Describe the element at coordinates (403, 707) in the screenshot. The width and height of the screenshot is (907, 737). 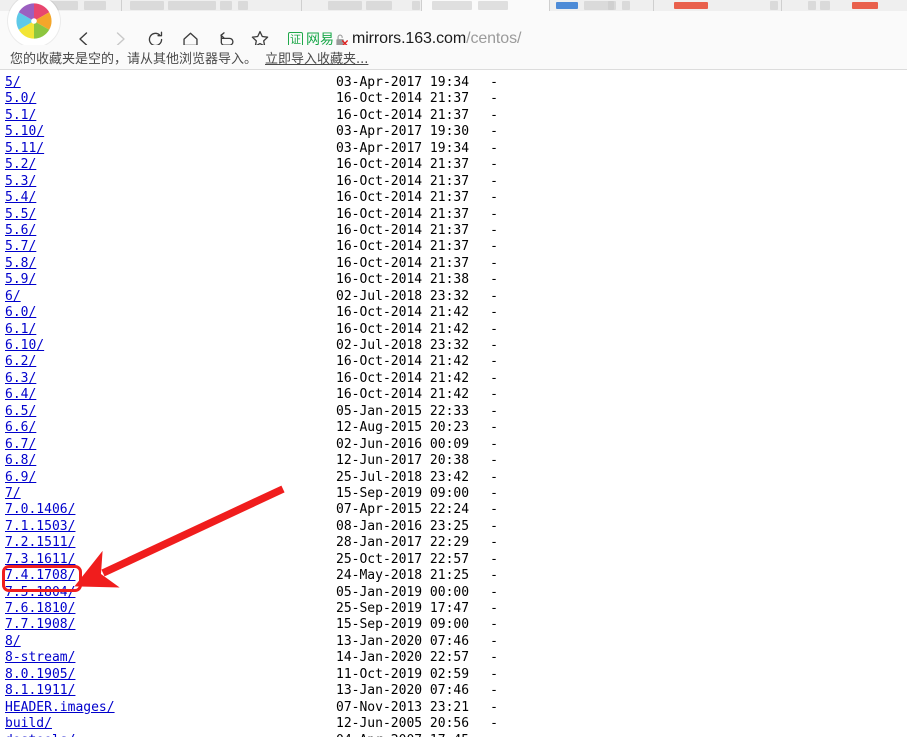
I see `listing-date: 07-Nov-2013 23:21` at that location.